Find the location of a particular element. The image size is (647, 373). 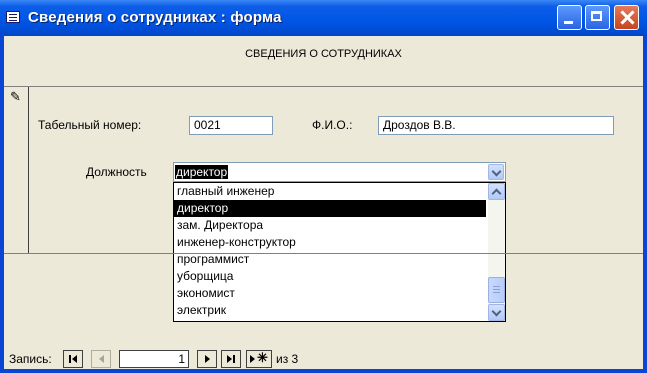

record-count: из 3 is located at coordinates (287, 359).